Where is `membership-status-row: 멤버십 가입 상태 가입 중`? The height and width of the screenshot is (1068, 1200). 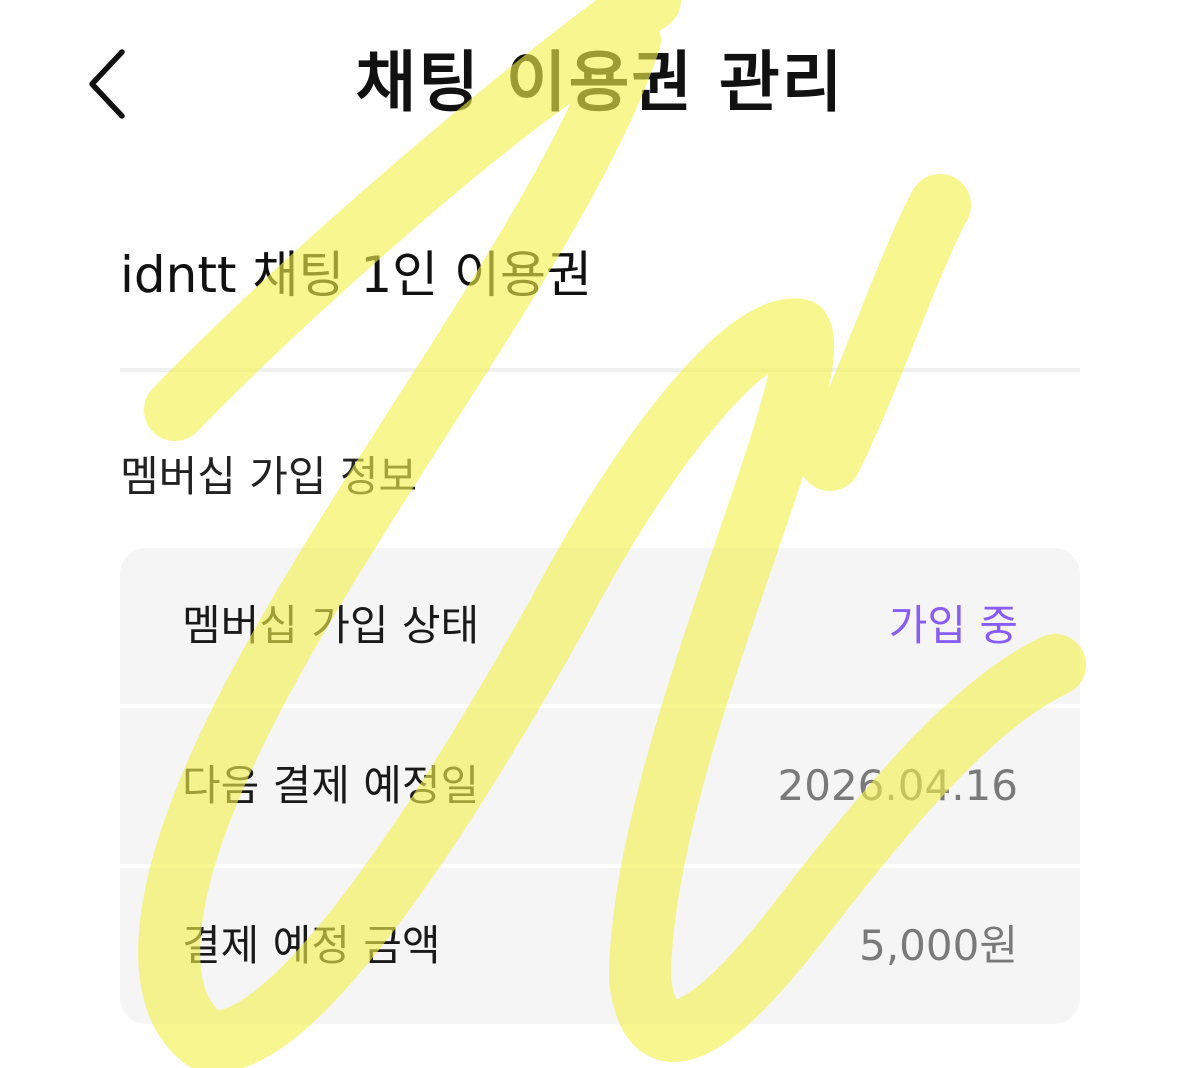 membership-status-row: 멤버십 가입 상태 가입 중 is located at coordinates (600, 626).